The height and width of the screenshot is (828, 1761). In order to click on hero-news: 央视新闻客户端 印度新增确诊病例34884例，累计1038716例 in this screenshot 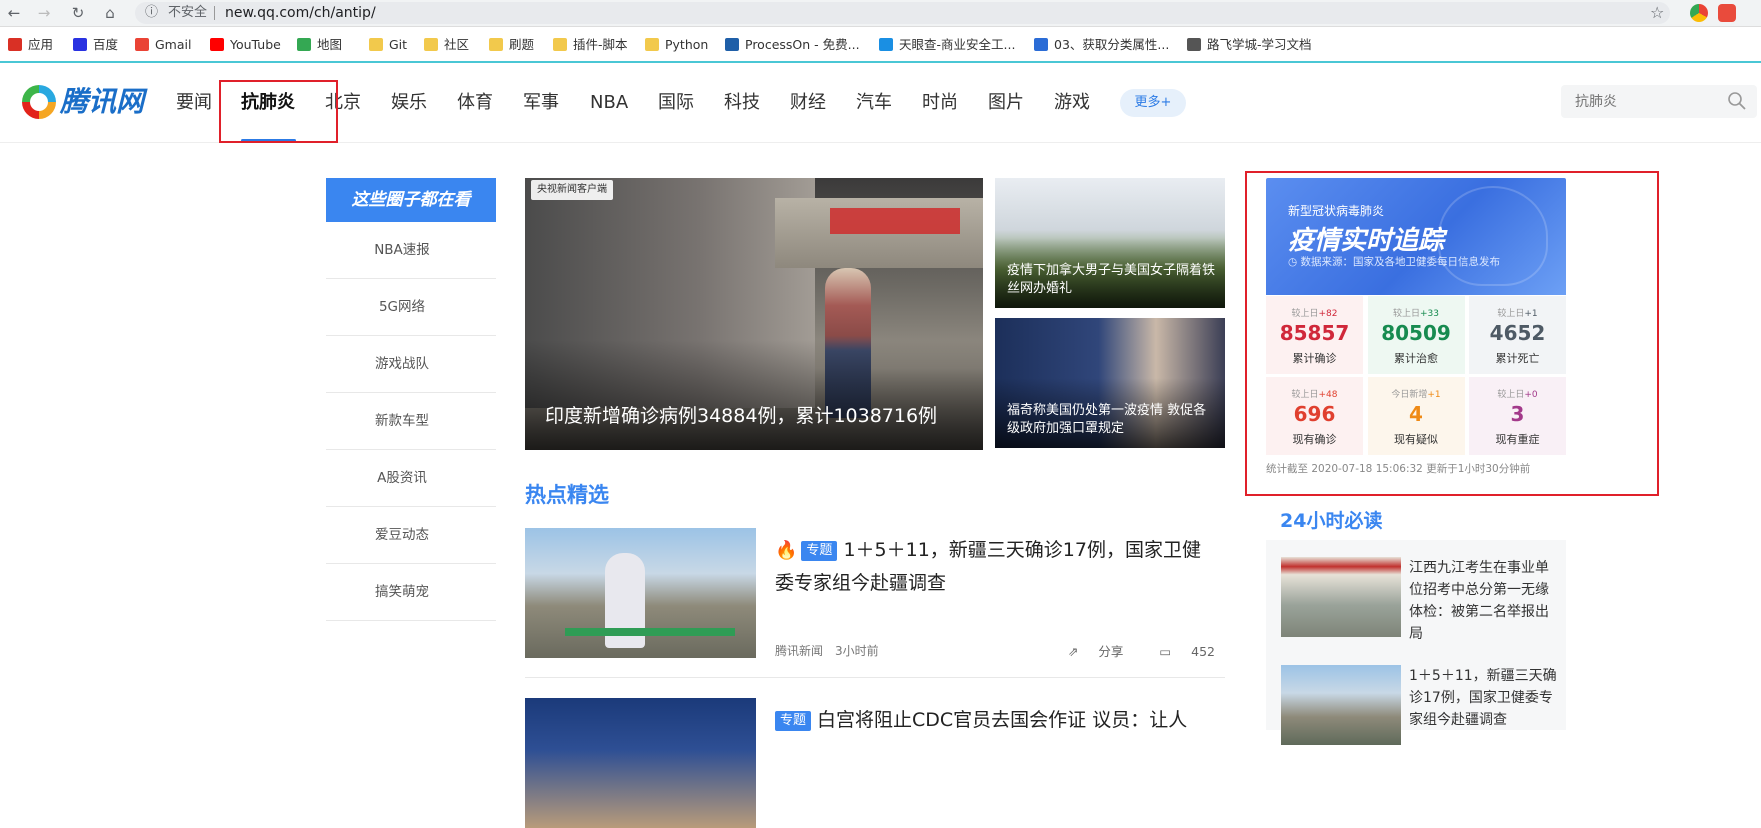, I will do `click(754, 314)`.